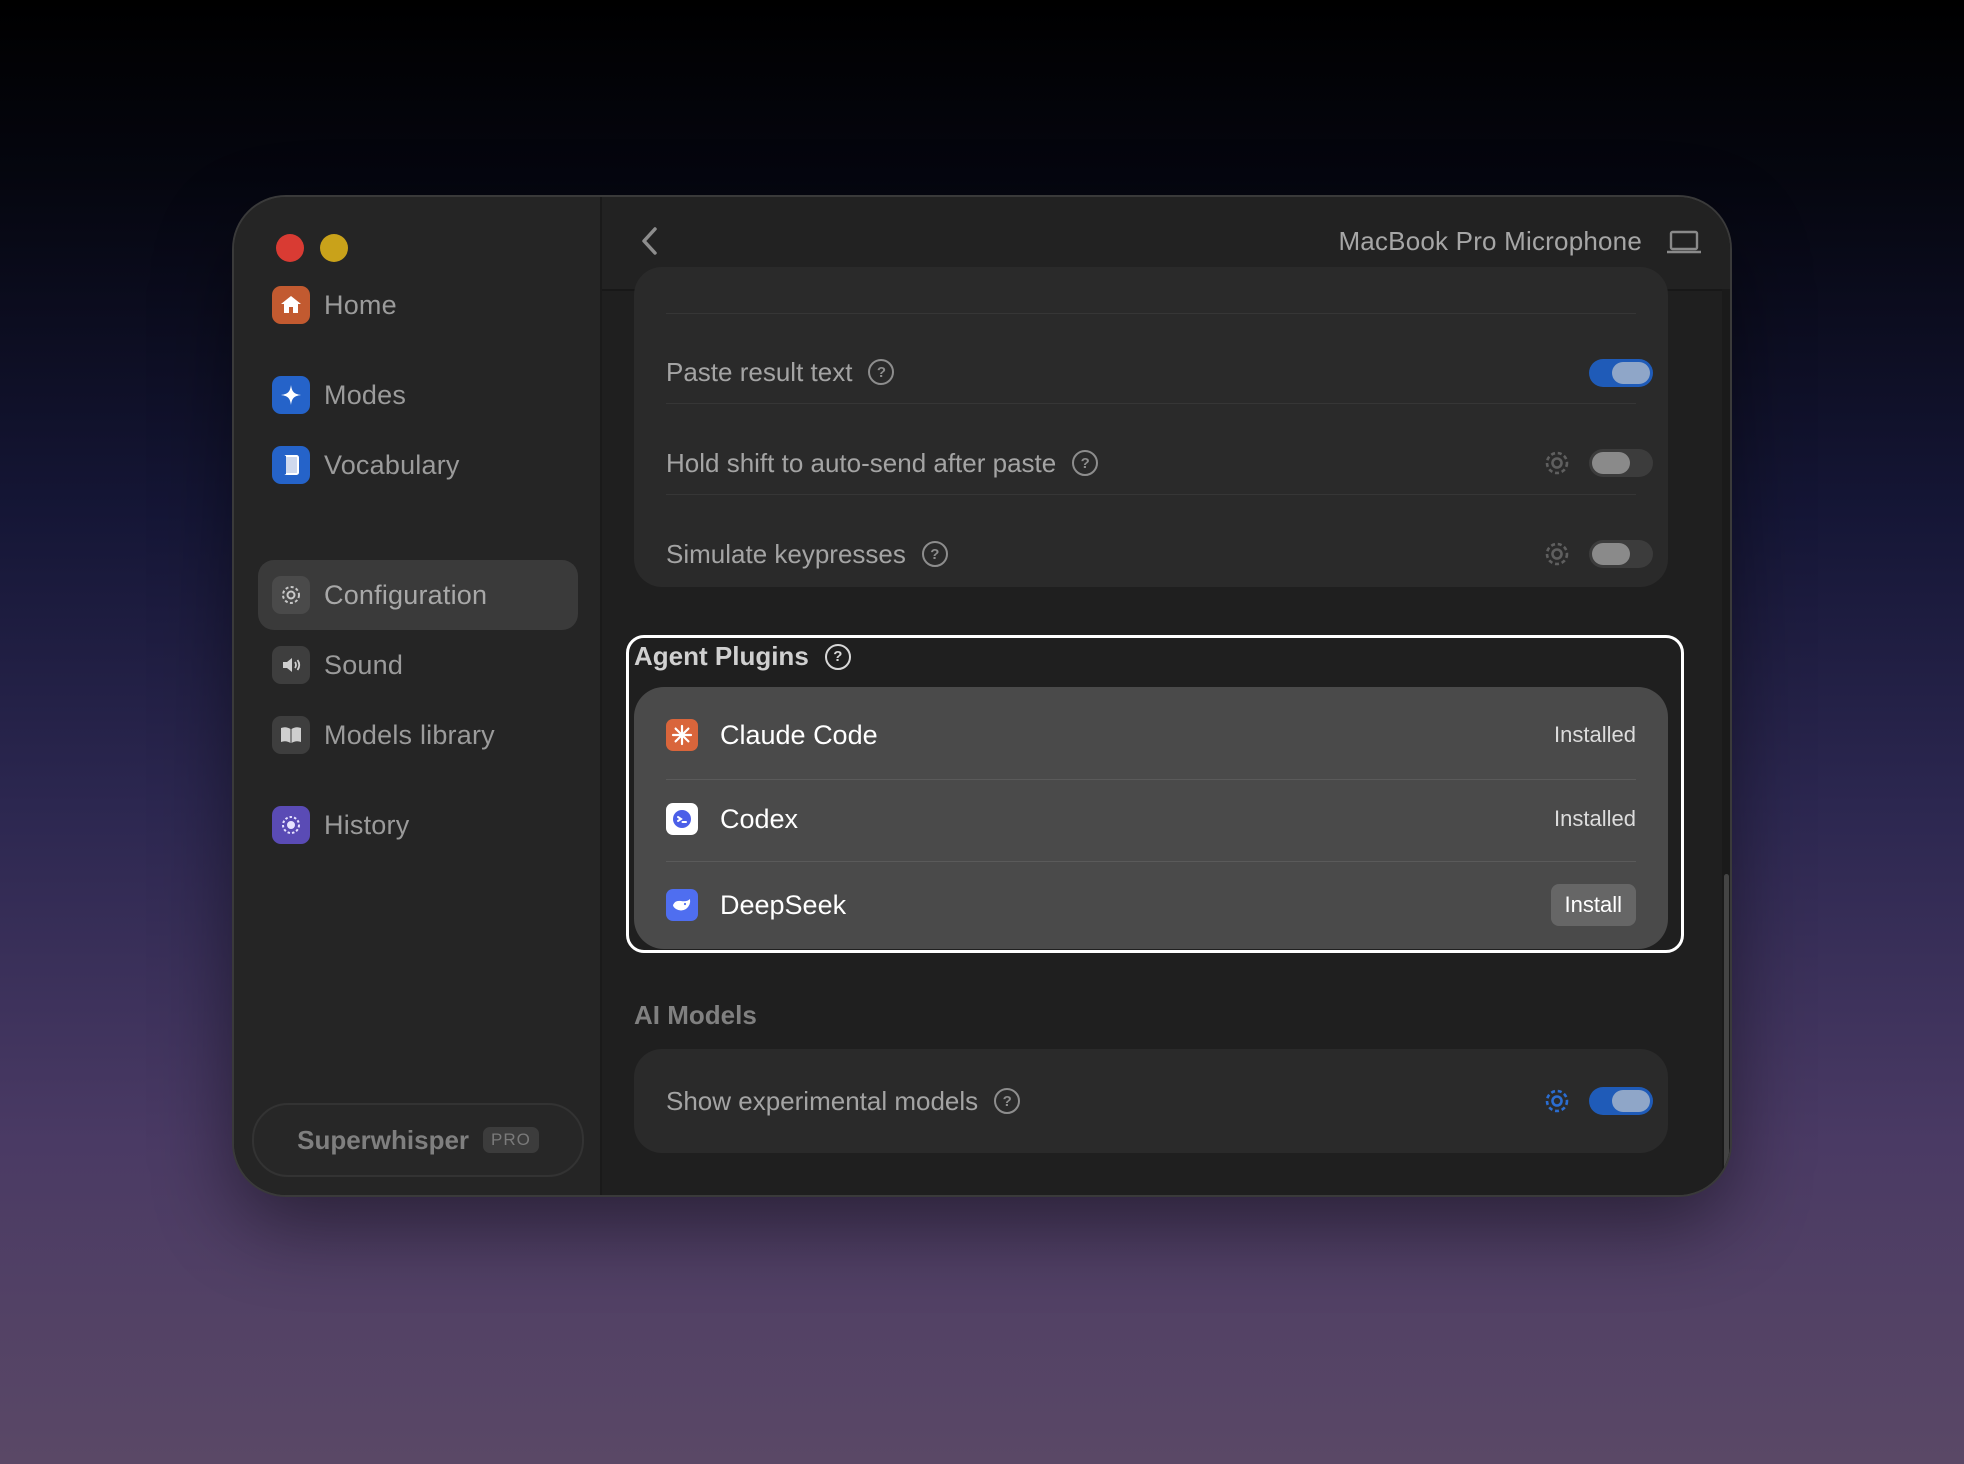 The height and width of the screenshot is (1464, 1964). I want to click on speaker-icon, so click(291, 665).